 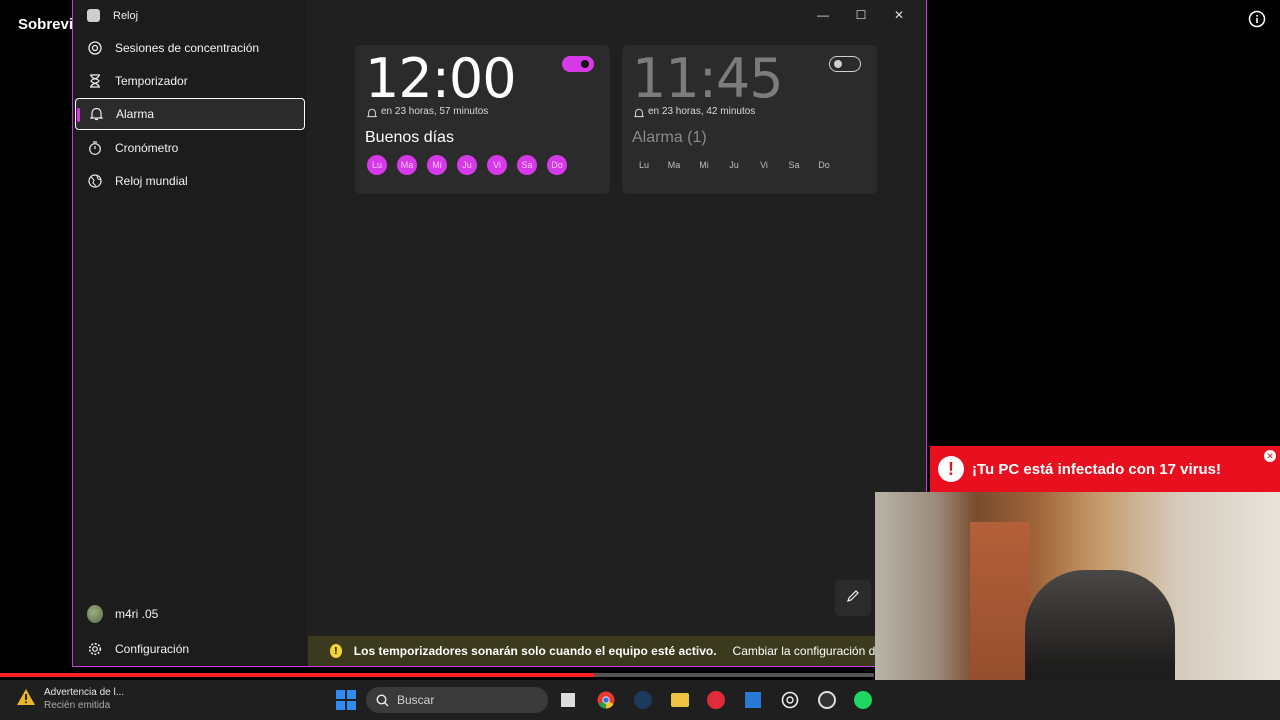 What do you see at coordinates (899, 15) in the screenshot?
I see `close-button: ✕` at bounding box center [899, 15].